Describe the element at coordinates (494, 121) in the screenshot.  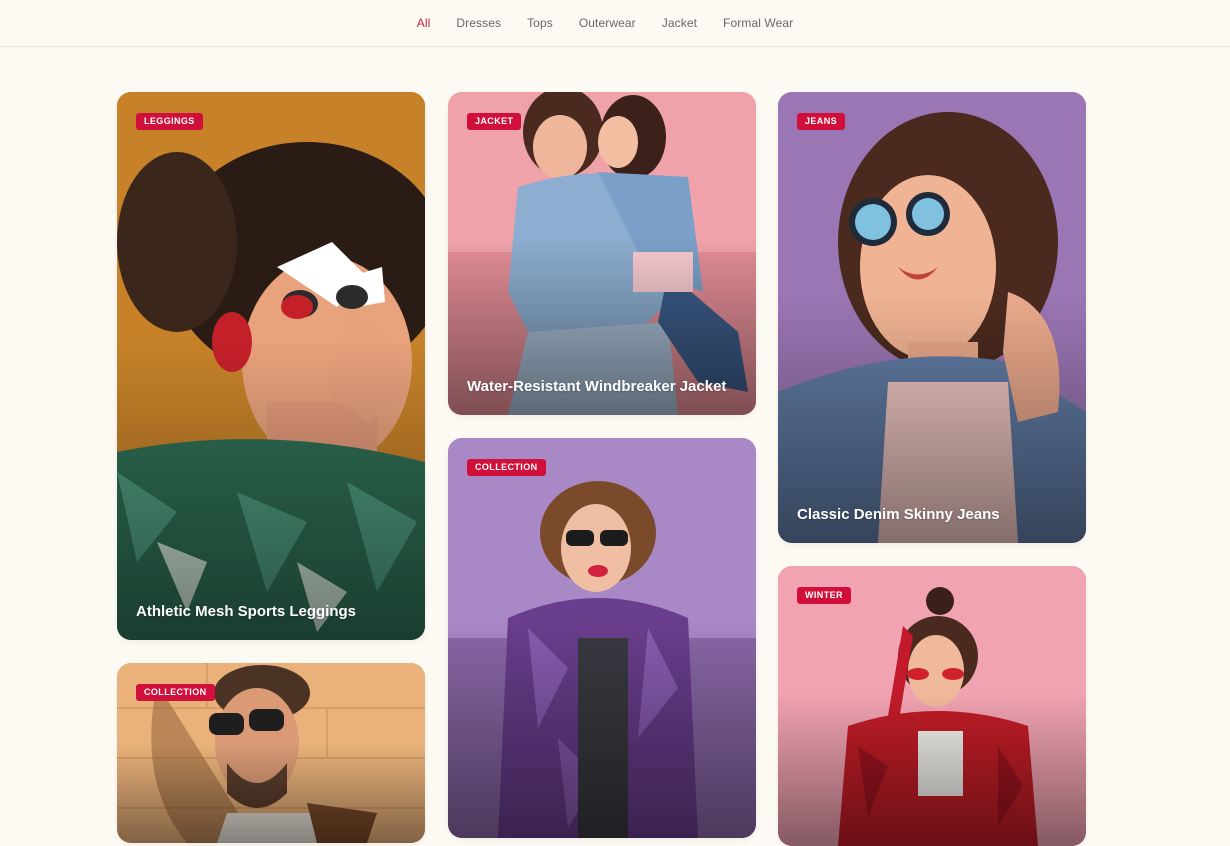
I see `category-badge: JACKET` at that location.